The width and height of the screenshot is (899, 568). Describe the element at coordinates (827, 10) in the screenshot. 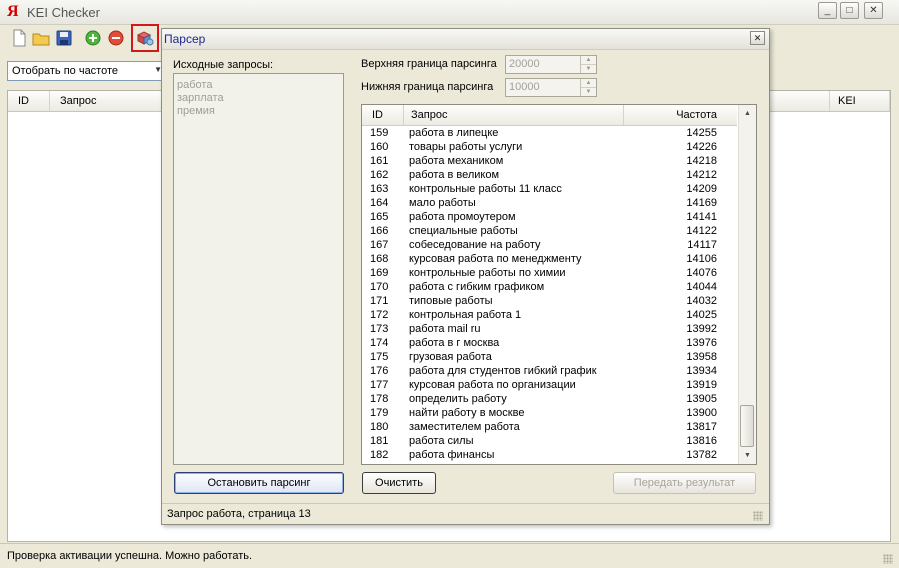

I see `minimize-button: _` at that location.